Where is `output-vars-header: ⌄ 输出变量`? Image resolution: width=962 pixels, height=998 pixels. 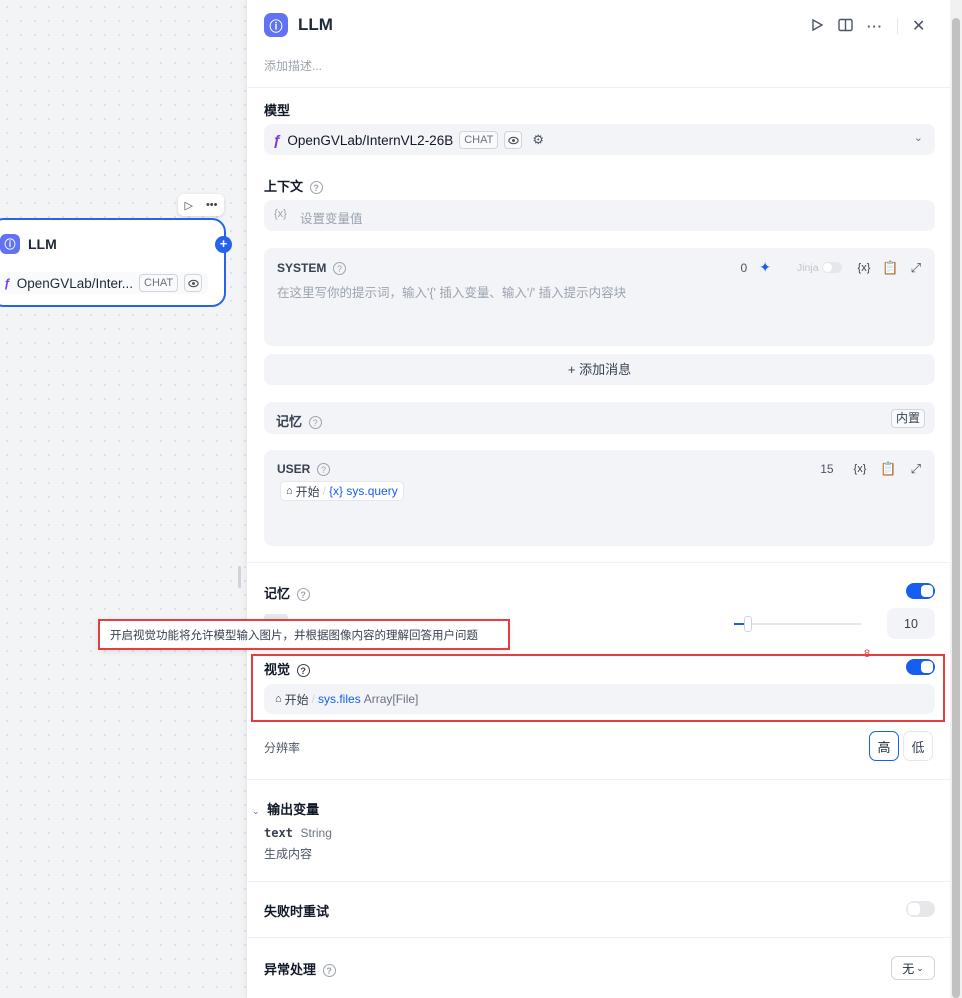
output-vars-header: ⌄ 输出变量 is located at coordinates (285, 808).